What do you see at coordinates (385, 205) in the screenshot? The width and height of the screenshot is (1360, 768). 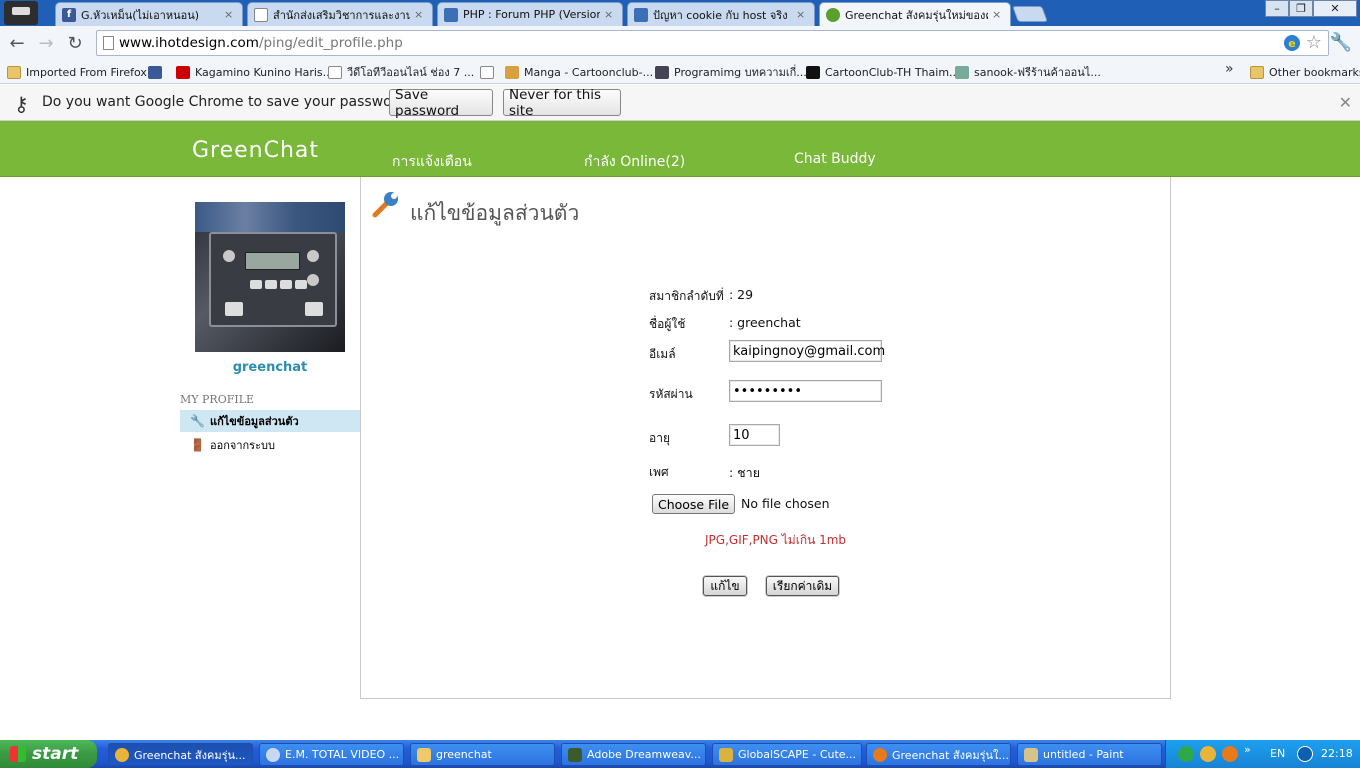 I see `wrench-icon` at bounding box center [385, 205].